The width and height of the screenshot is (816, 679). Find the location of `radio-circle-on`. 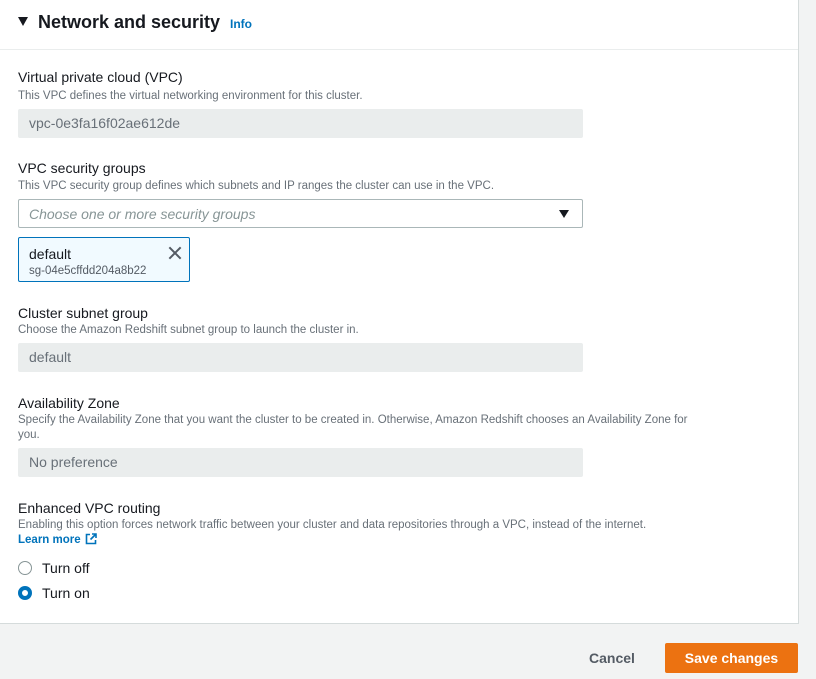

radio-circle-on is located at coordinates (25, 593).